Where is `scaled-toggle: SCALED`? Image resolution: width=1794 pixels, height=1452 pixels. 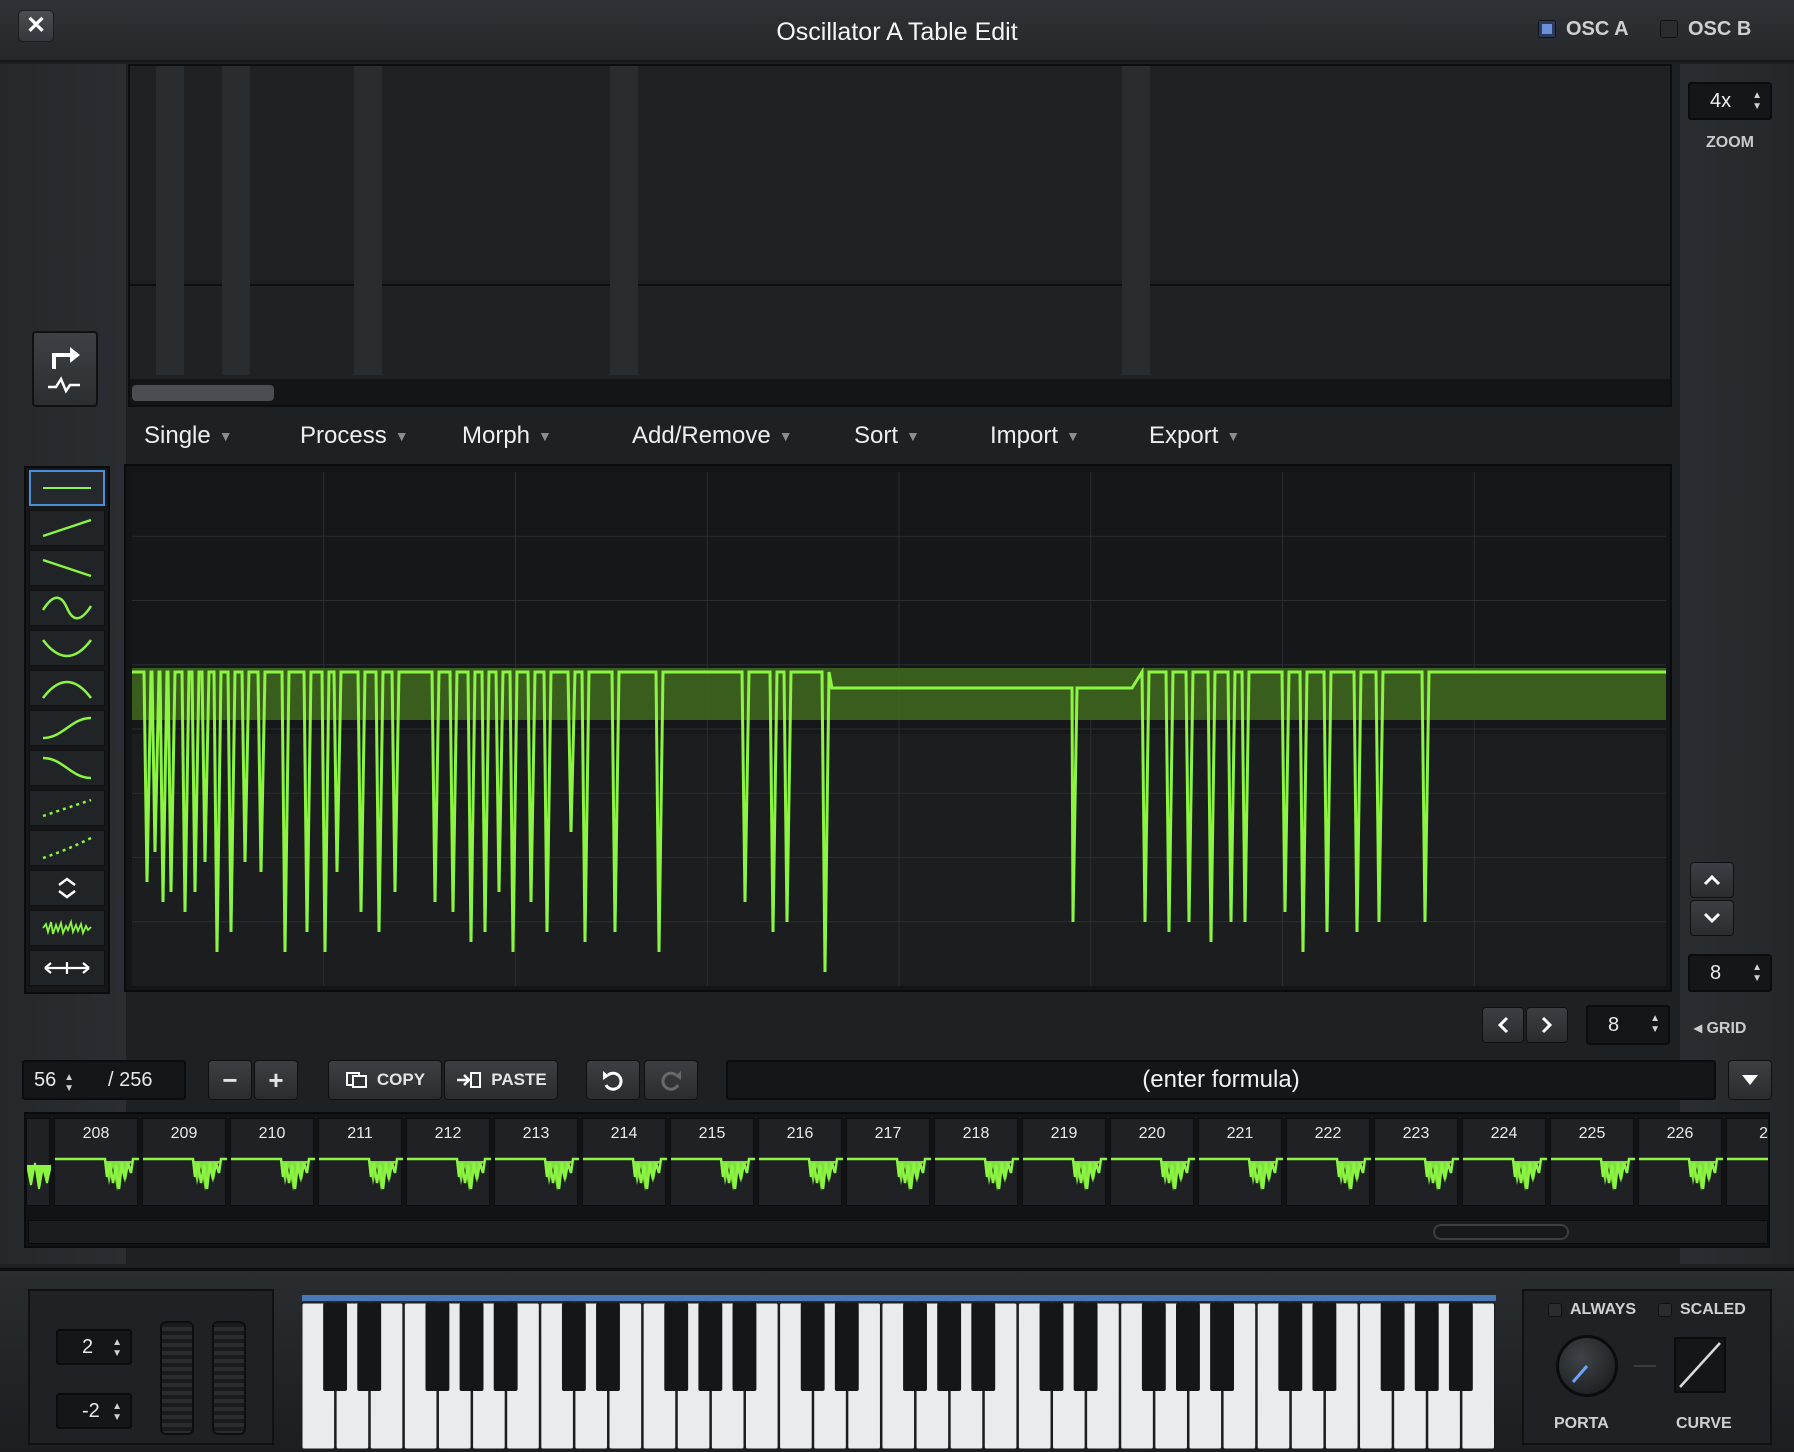 scaled-toggle: SCALED is located at coordinates (1702, 1310).